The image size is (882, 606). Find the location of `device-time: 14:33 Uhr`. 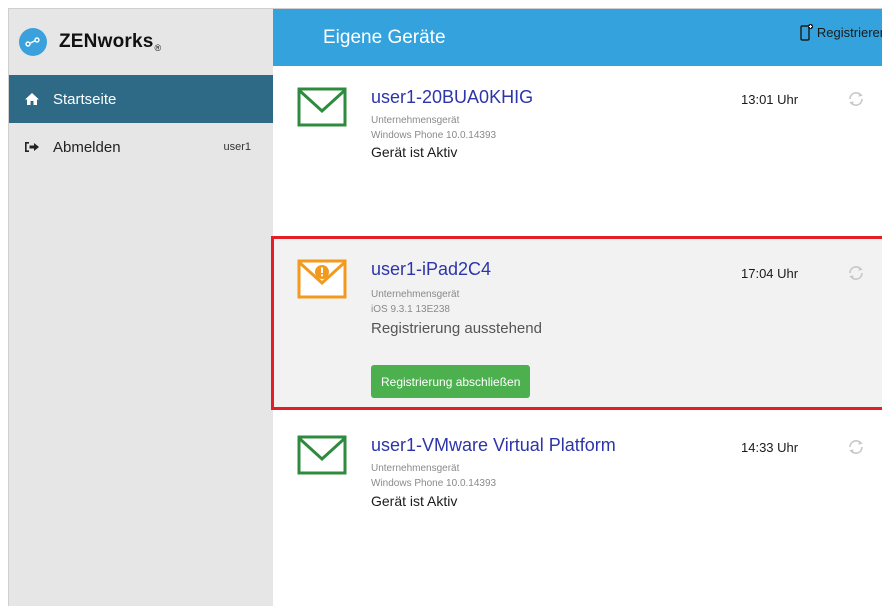

device-time: 14:33 Uhr is located at coordinates (770, 447).